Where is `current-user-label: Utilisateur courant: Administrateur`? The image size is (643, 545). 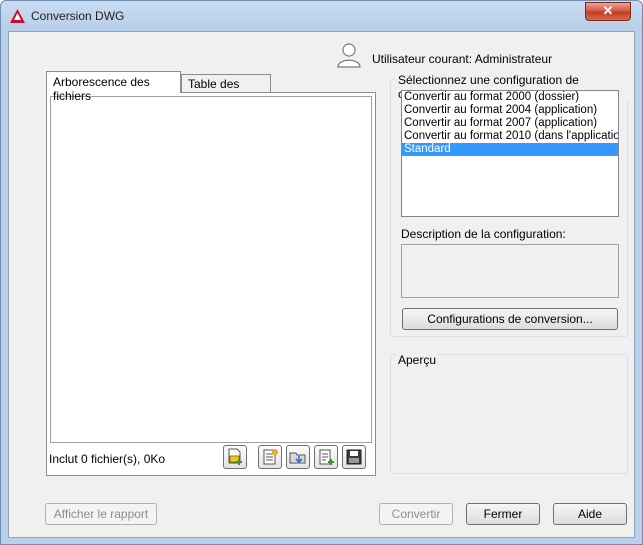
current-user-label: Utilisateur courant: Administrateur is located at coordinates (462, 59).